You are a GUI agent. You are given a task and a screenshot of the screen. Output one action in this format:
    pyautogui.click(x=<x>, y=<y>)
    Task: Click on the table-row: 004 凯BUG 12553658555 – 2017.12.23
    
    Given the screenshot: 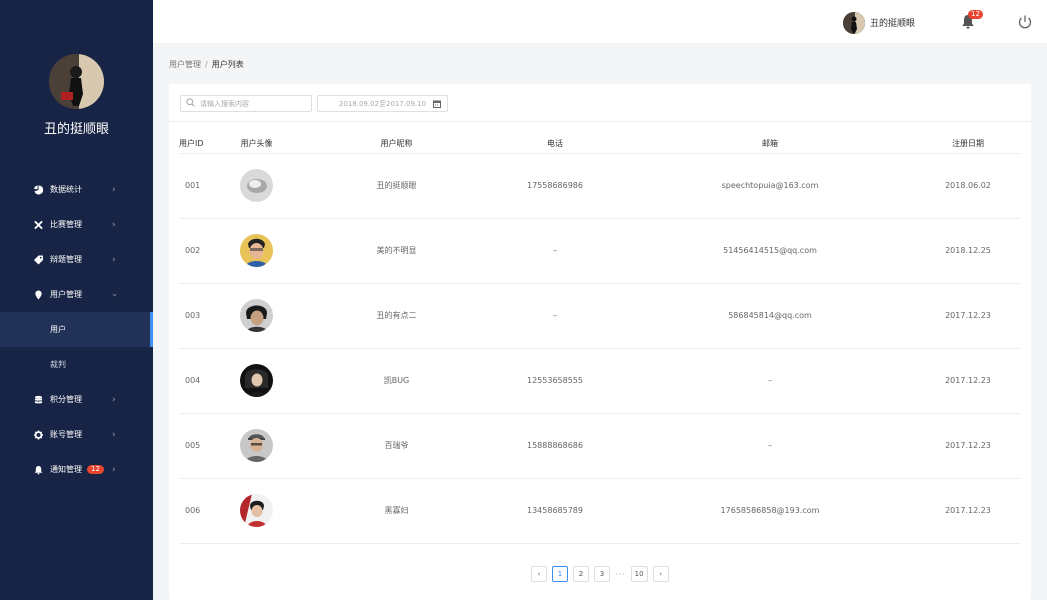 What is the action you would take?
    pyautogui.click(x=599, y=381)
    